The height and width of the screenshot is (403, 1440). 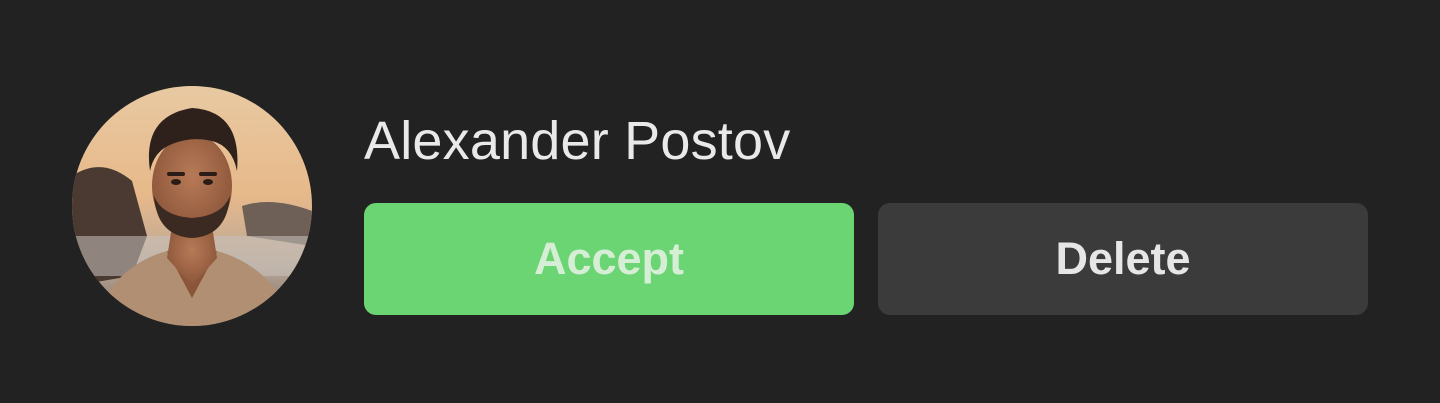 I want to click on user-name: Alexander Postov, so click(x=577, y=141).